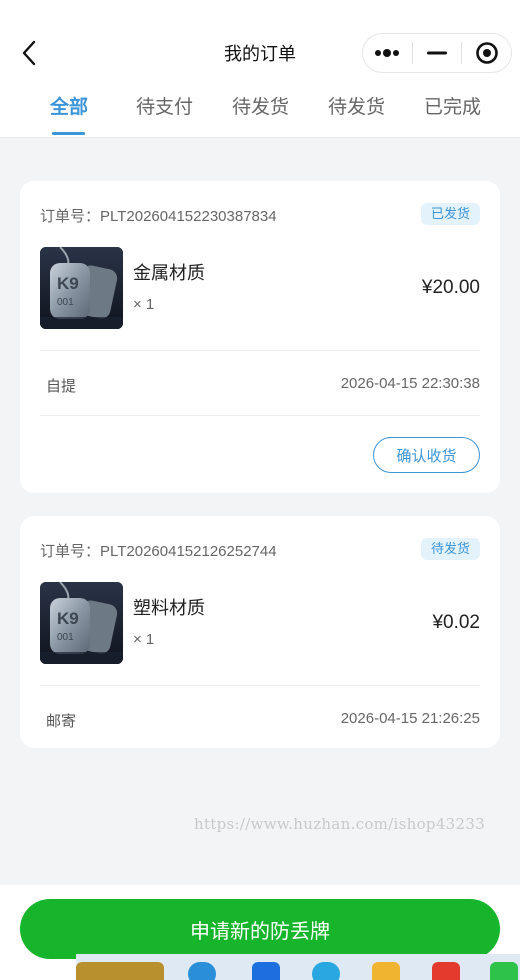  I want to click on apply-new-tag-button: 申请新的防丢牌, so click(260, 929).